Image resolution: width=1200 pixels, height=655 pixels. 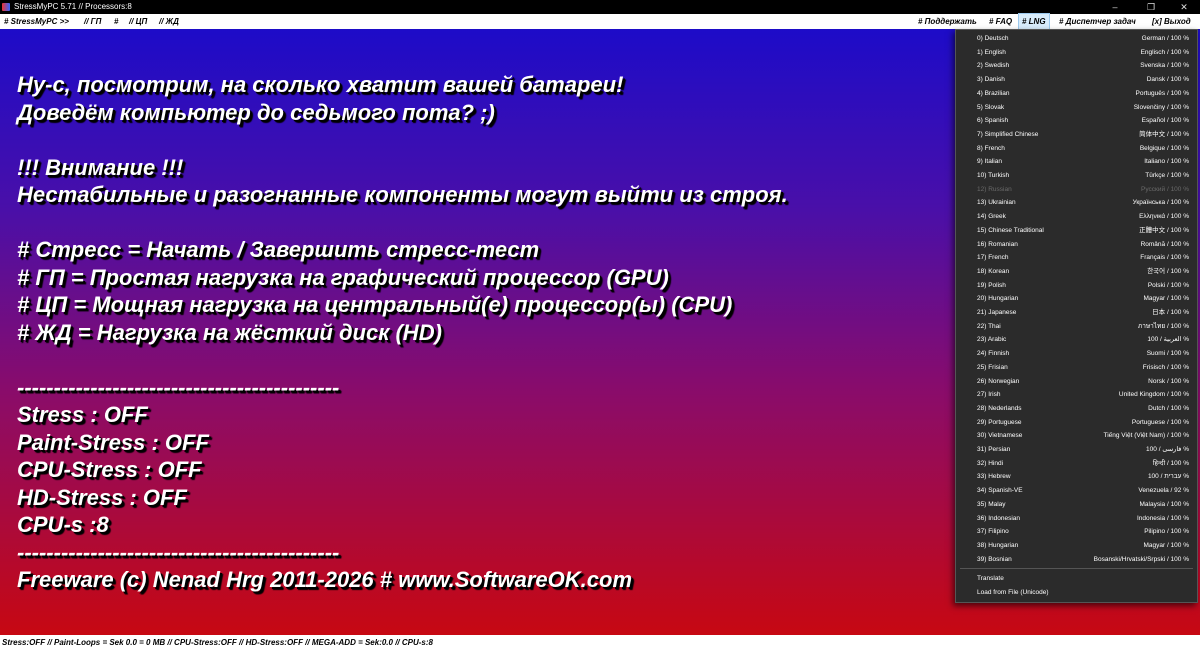 I want to click on language-item: 1) English Englisch / 100 %, so click(x=1076, y=53).